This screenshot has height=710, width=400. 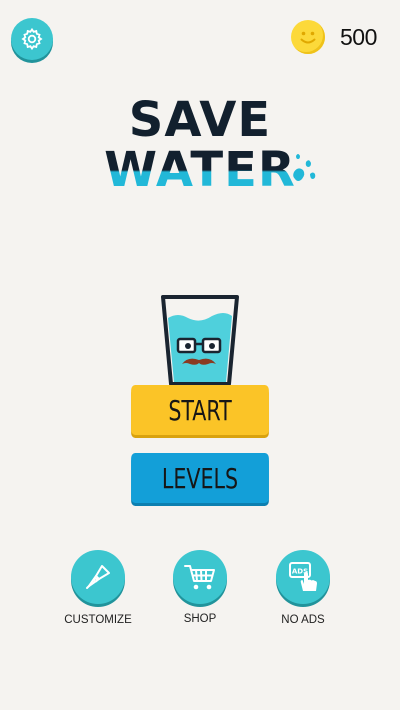 I want to click on shop-label: SHOP, so click(x=200, y=619).